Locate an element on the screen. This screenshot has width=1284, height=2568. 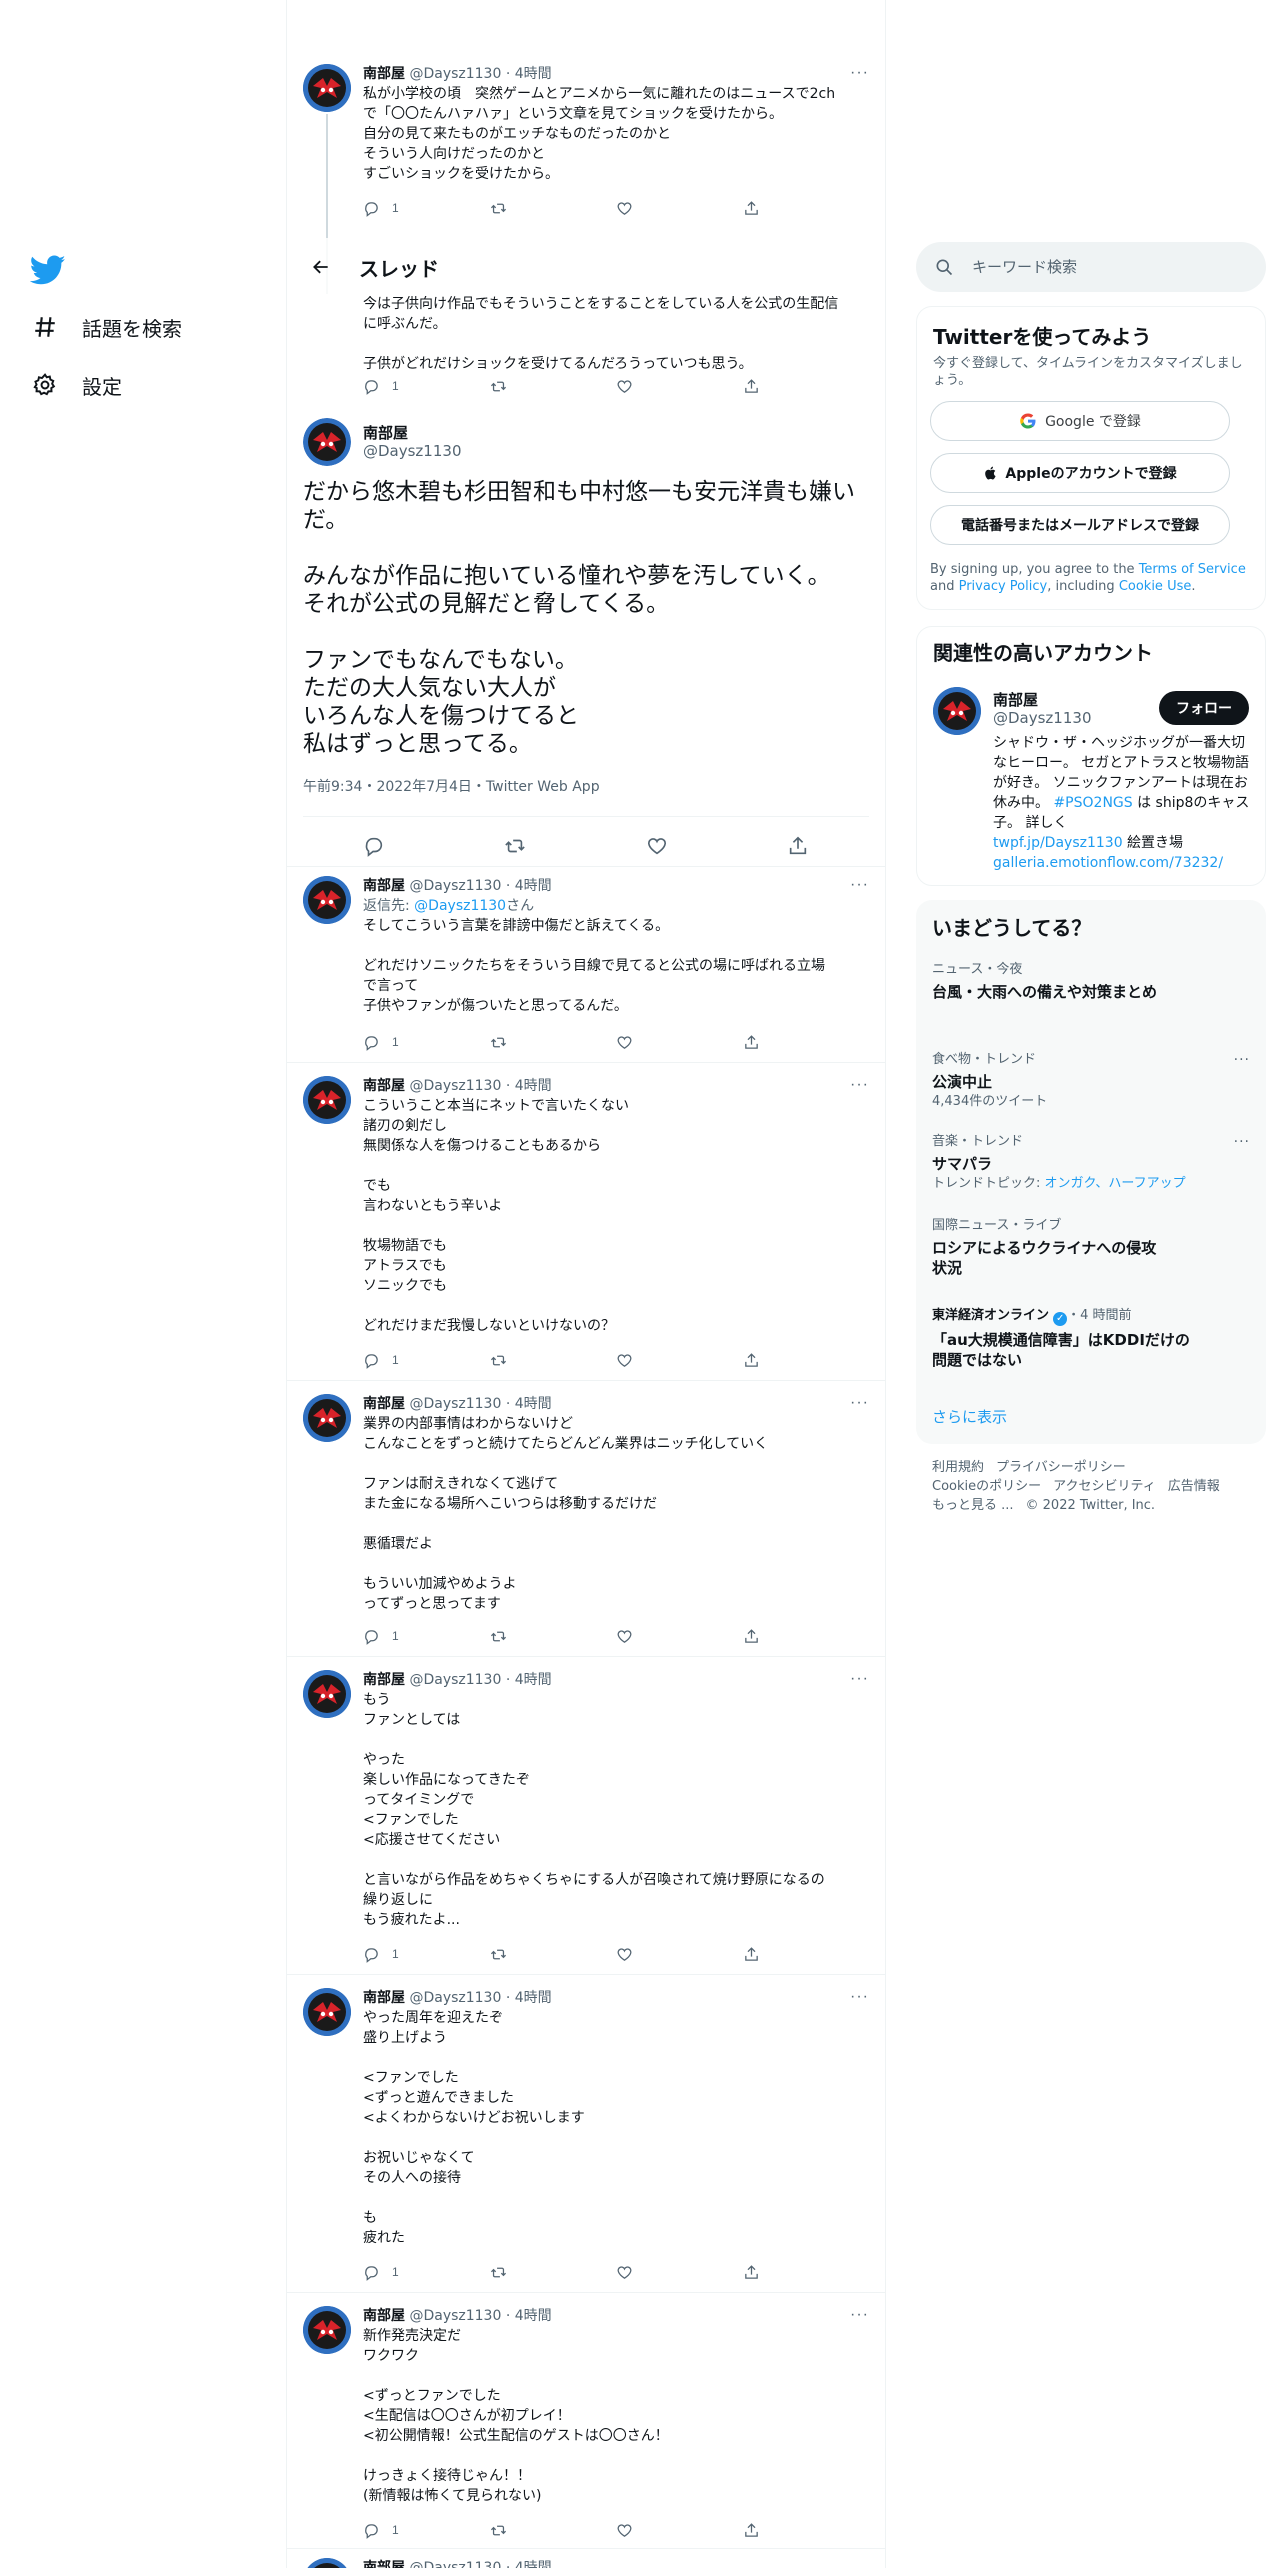
bio-link: galleria.emotionflow.com/73232/ is located at coordinates (1108, 863).